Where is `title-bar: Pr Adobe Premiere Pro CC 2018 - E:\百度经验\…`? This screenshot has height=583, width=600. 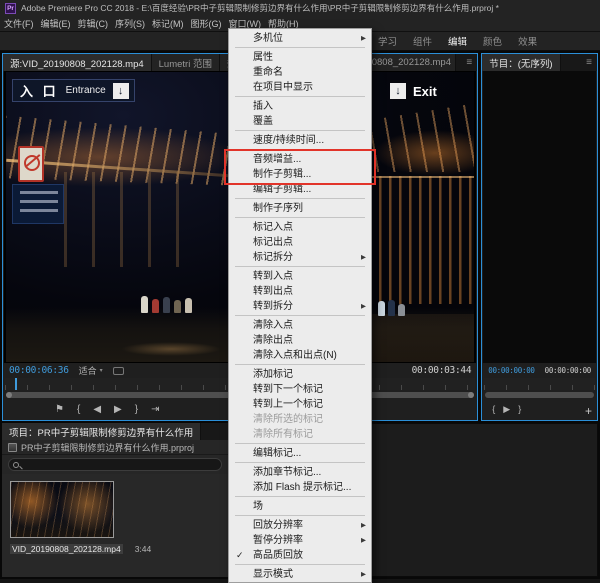 title-bar: Pr Adobe Premiere Pro CC 2018 - E:\百度经验\… is located at coordinates (300, 8).